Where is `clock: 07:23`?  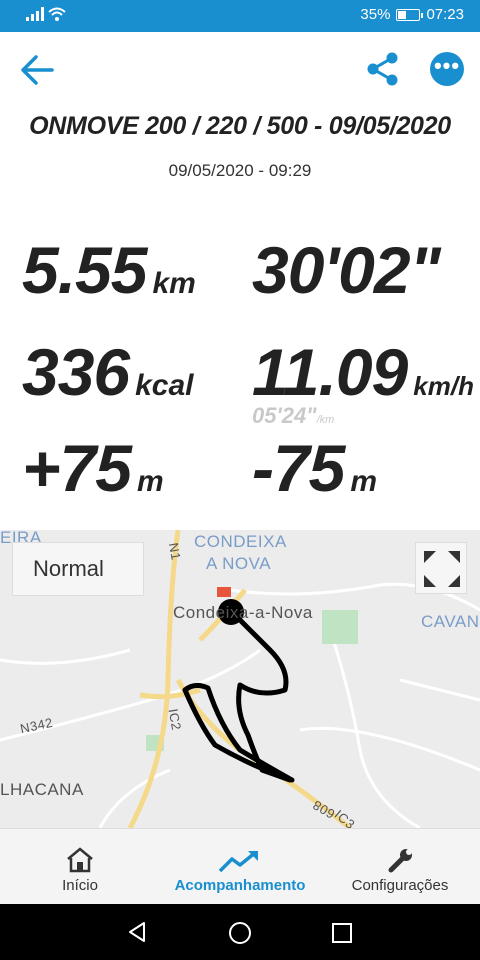 clock: 07:23 is located at coordinates (445, 14).